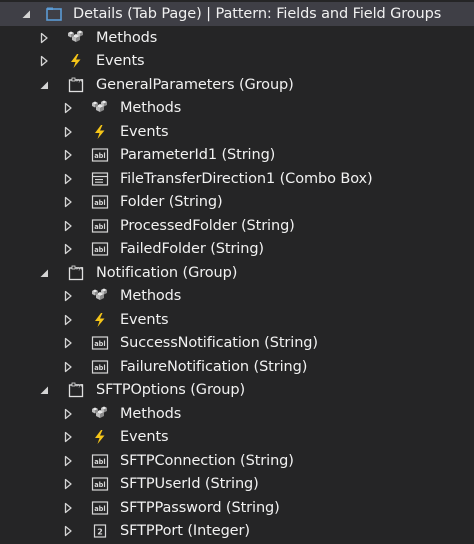  Describe the element at coordinates (214, 366) in the screenshot. I see `tree-node-label: FailureNotification (String)` at that location.